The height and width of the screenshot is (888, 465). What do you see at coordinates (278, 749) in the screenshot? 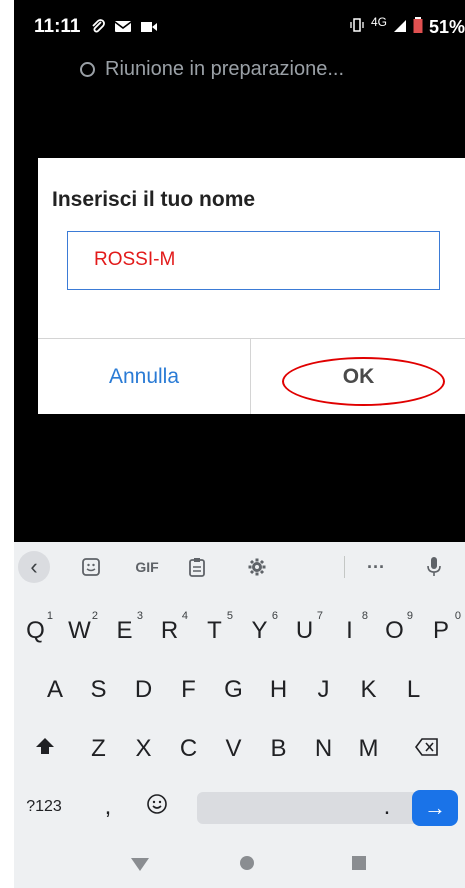
I see `key-b: B` at bounding box center [278, 749].